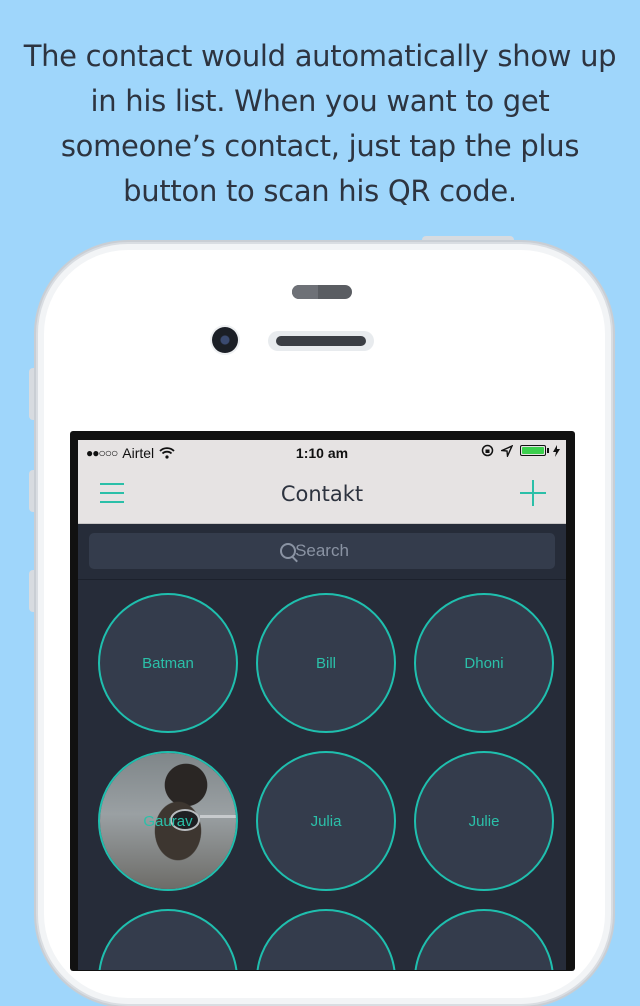  What do you see at coordinates (533, 493) in the screenshot?
I see `add-contact-button` at bounding box center [533, 493].